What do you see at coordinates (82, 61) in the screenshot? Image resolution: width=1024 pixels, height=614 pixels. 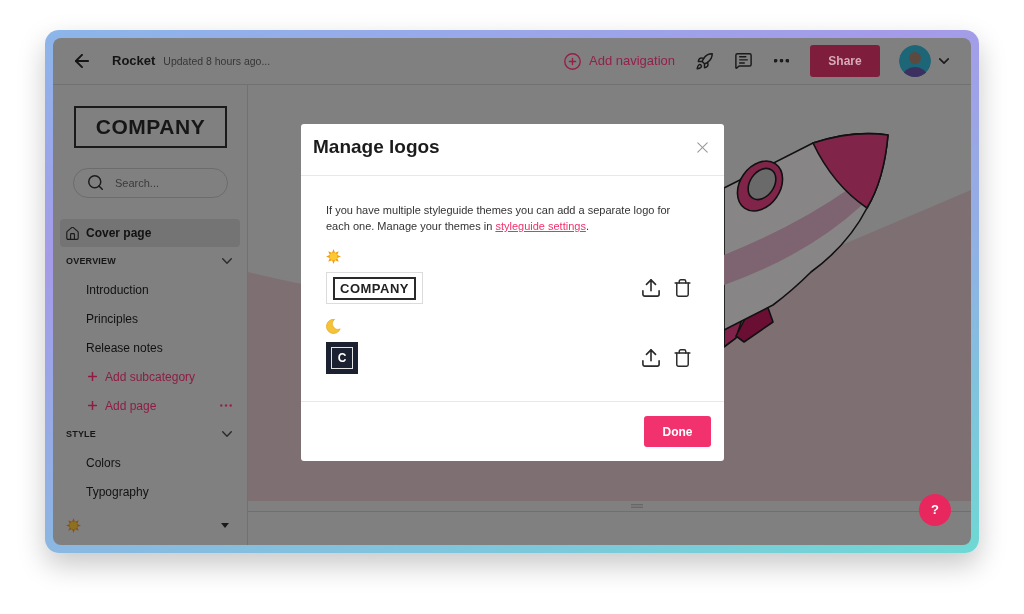 I see `back-arrow-icon` at bounding box center [82, 61].